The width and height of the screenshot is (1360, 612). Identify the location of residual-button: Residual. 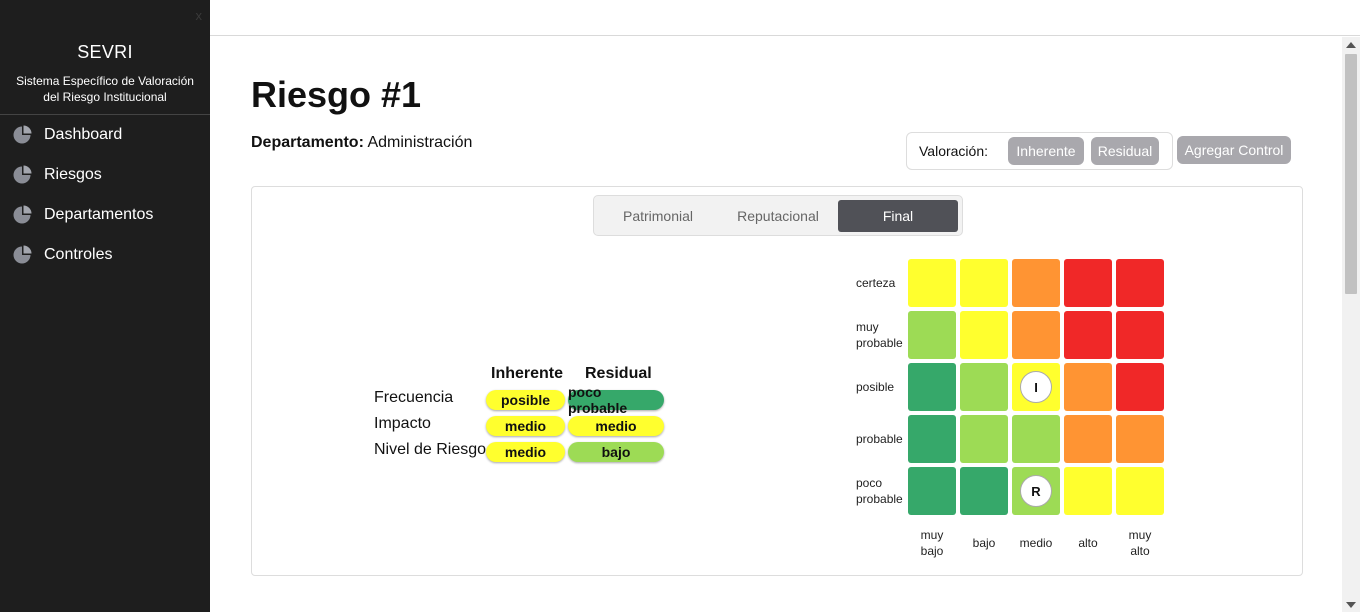
(1125, 151).